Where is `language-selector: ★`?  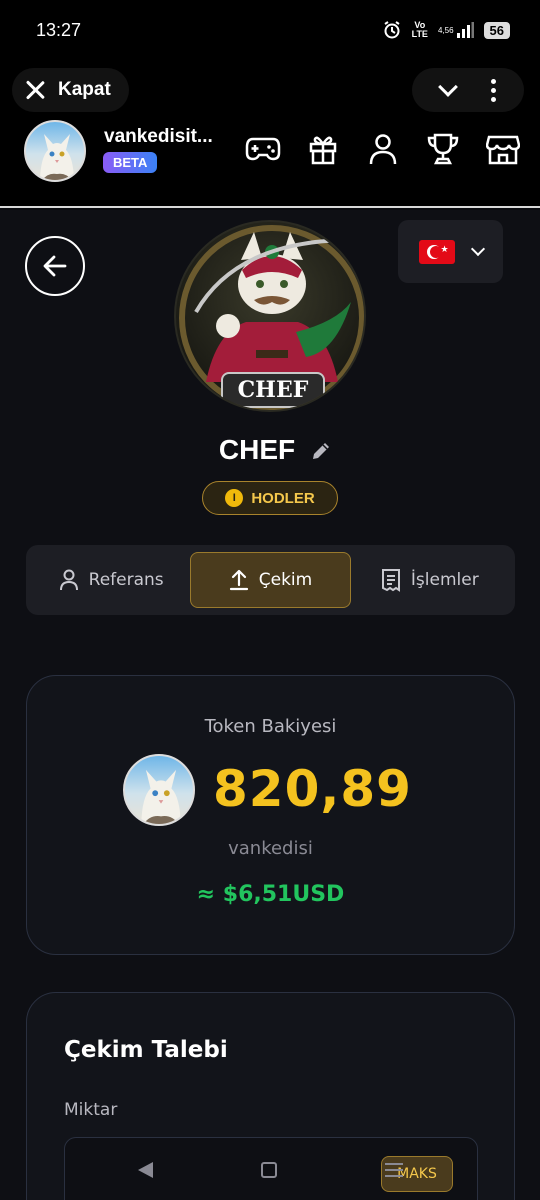 language-selector: ★ is located at coordinates (450, 251).